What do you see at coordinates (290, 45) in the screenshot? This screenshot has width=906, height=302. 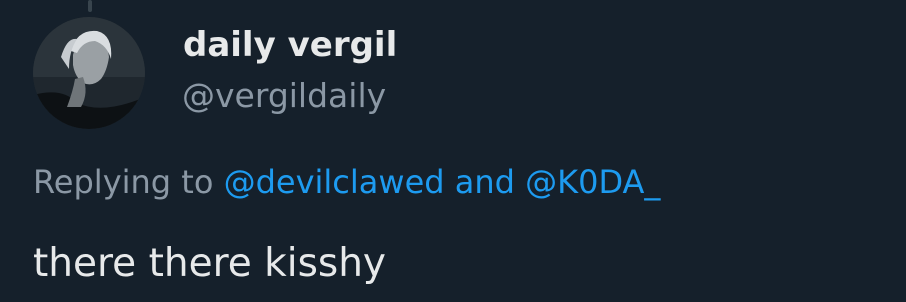 I see `author-display-name: daily vergil` at bounding box center [290, 45].